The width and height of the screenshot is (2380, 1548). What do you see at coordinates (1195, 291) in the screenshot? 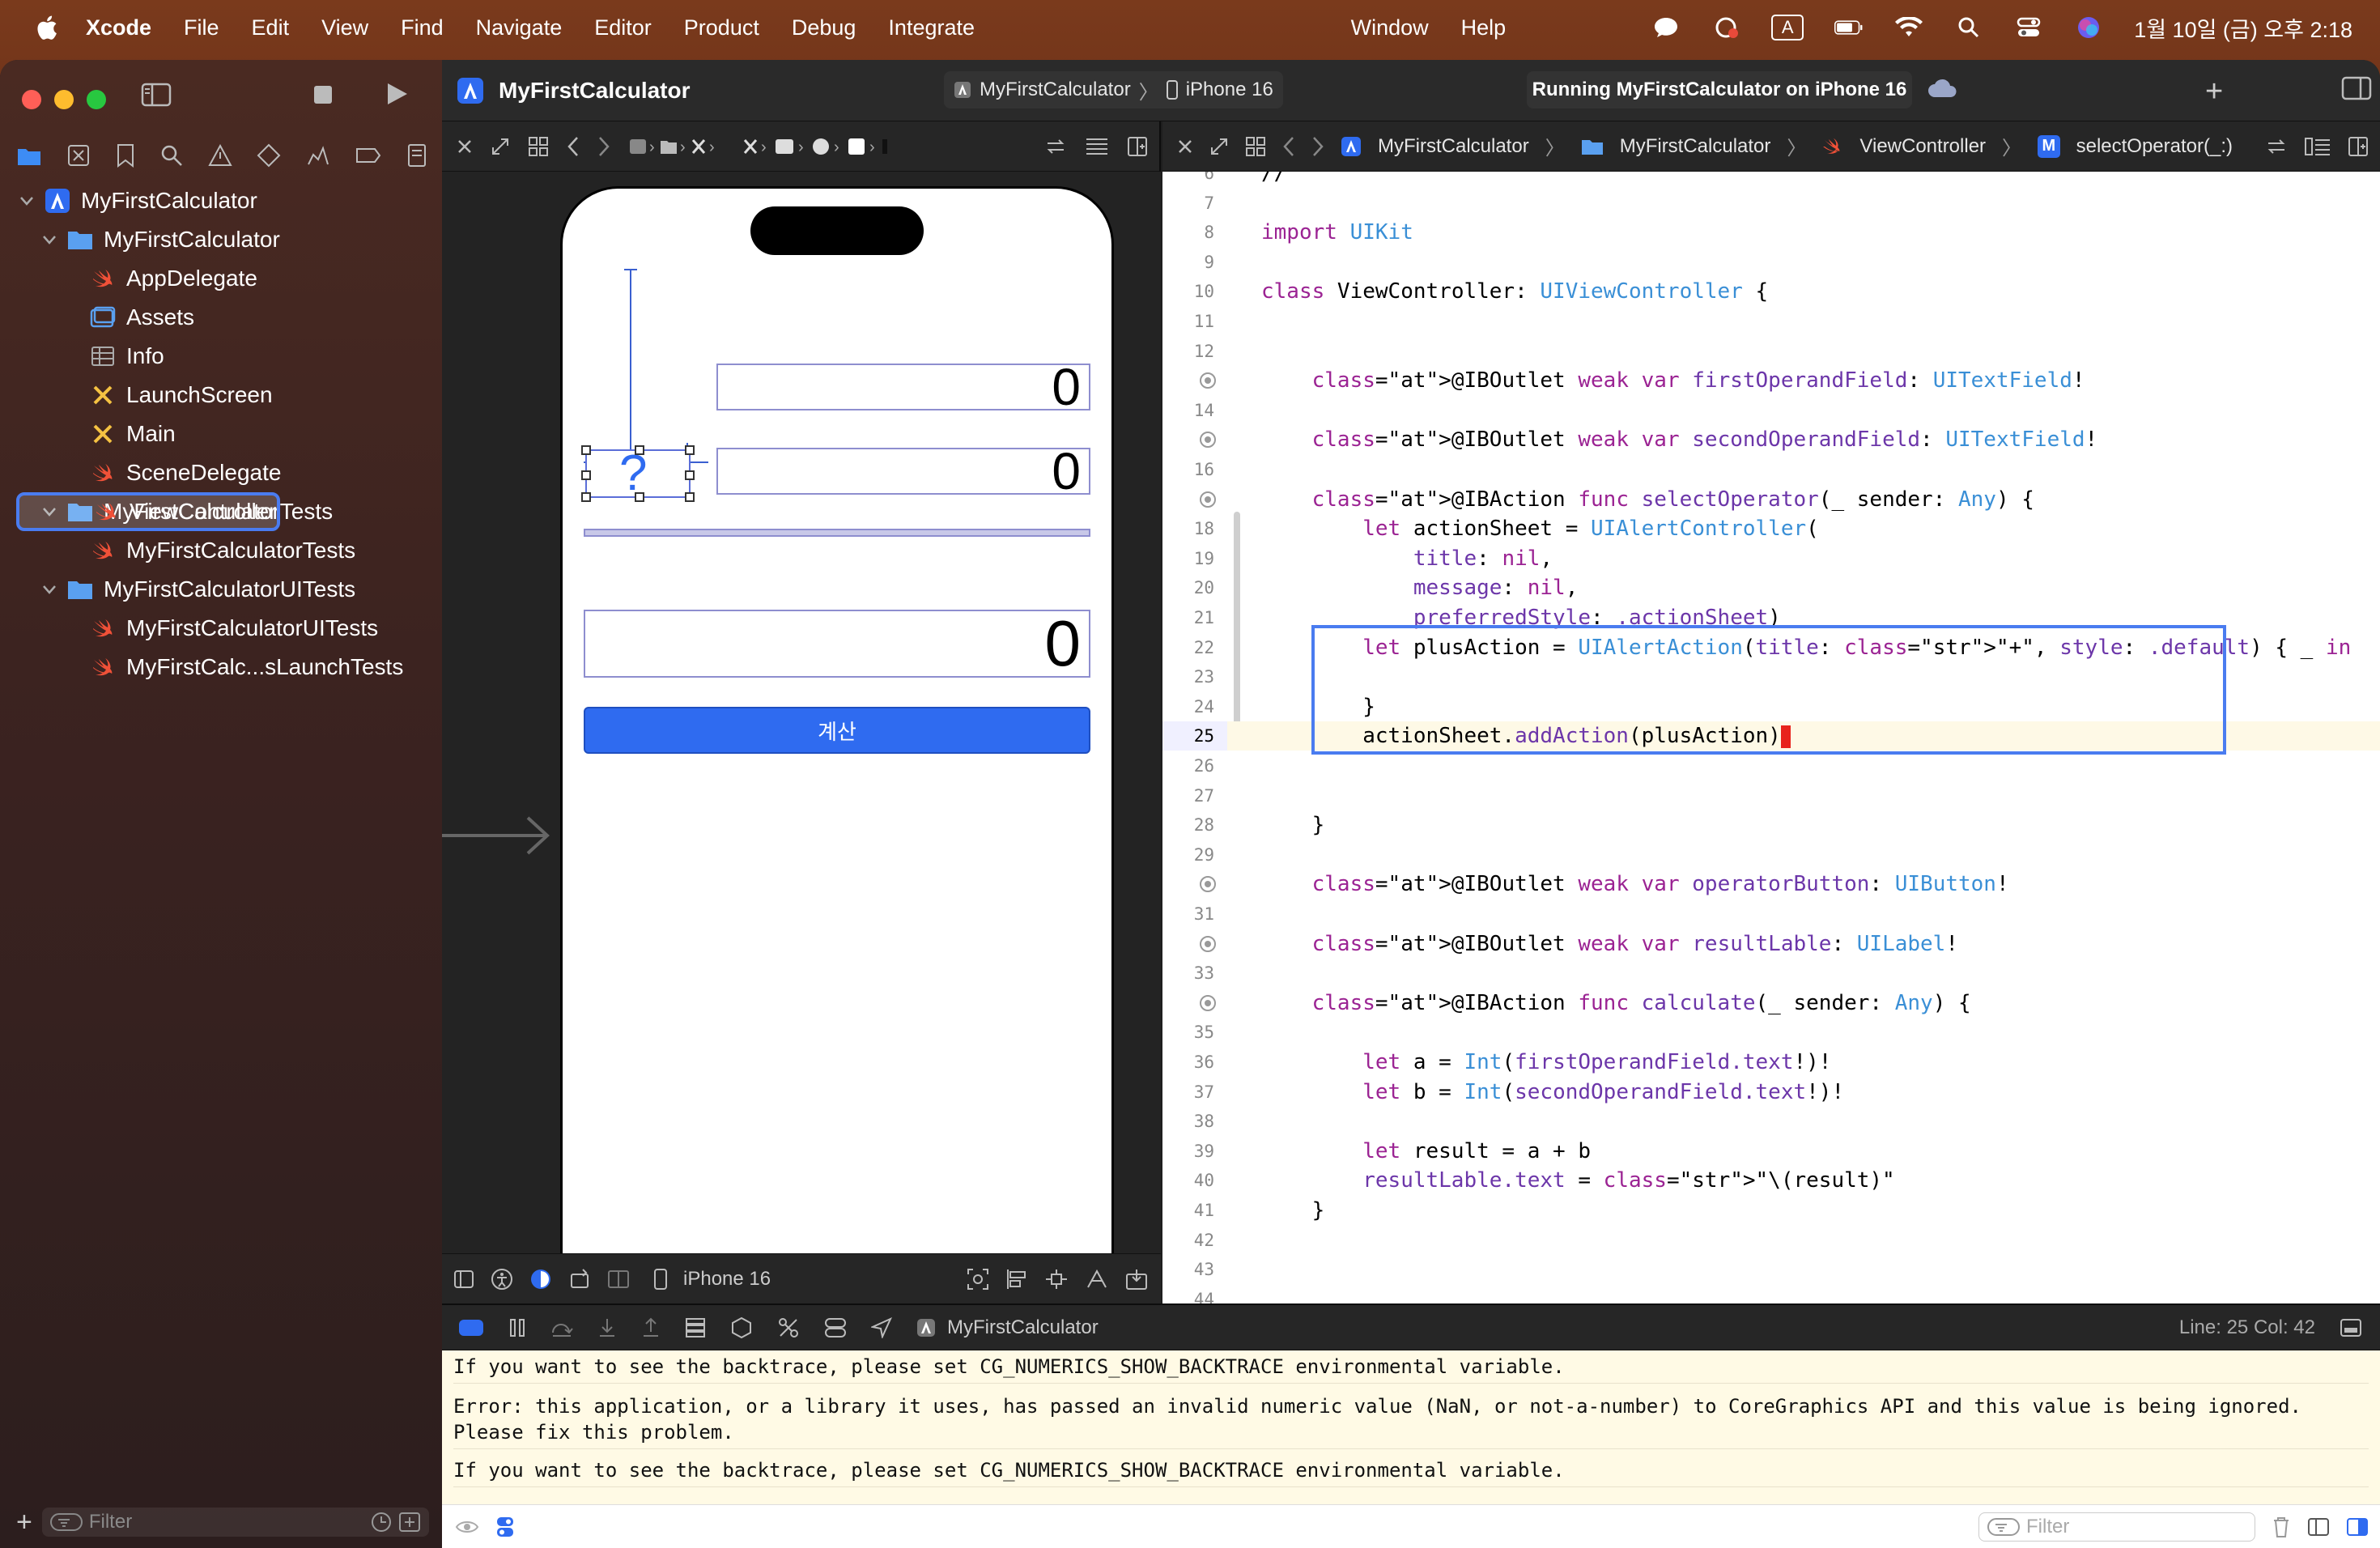
I see `line-number: 10` at bounding box center [1195, 291].